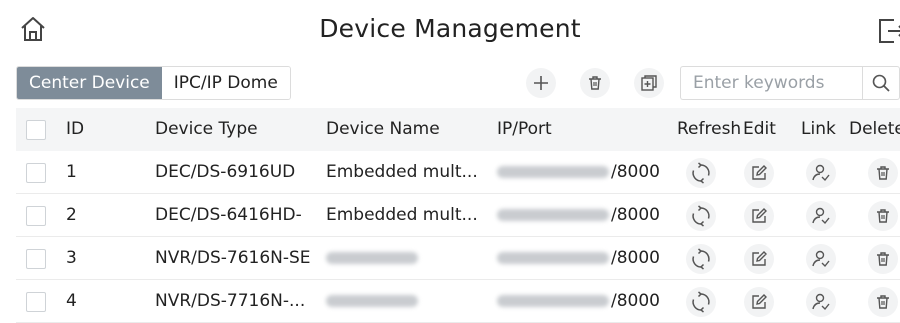  I want to click on cell-id: 2, so click(71, 215).